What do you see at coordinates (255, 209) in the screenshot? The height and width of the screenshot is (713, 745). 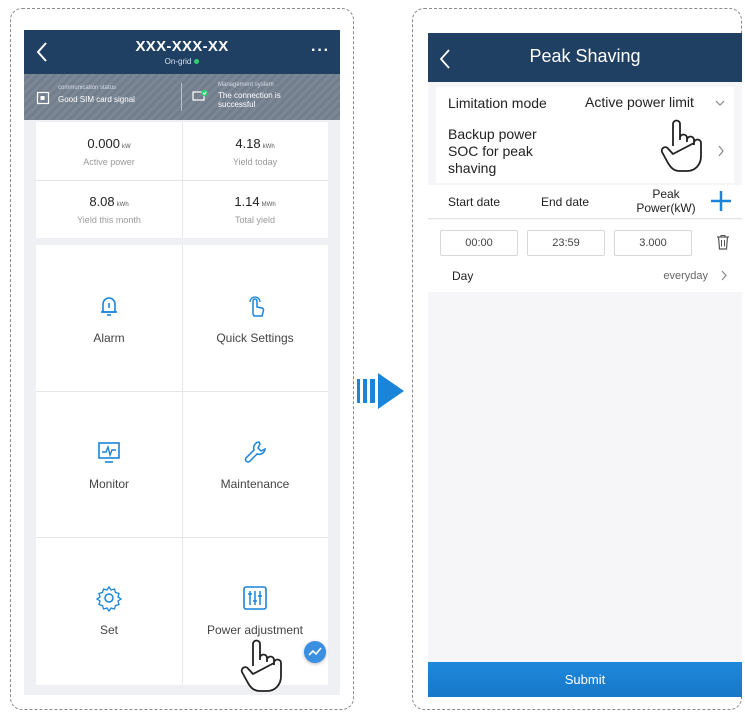 I see `stat-total-yield: 1.14 MWh Total yield` at bounding box center [255, 209].